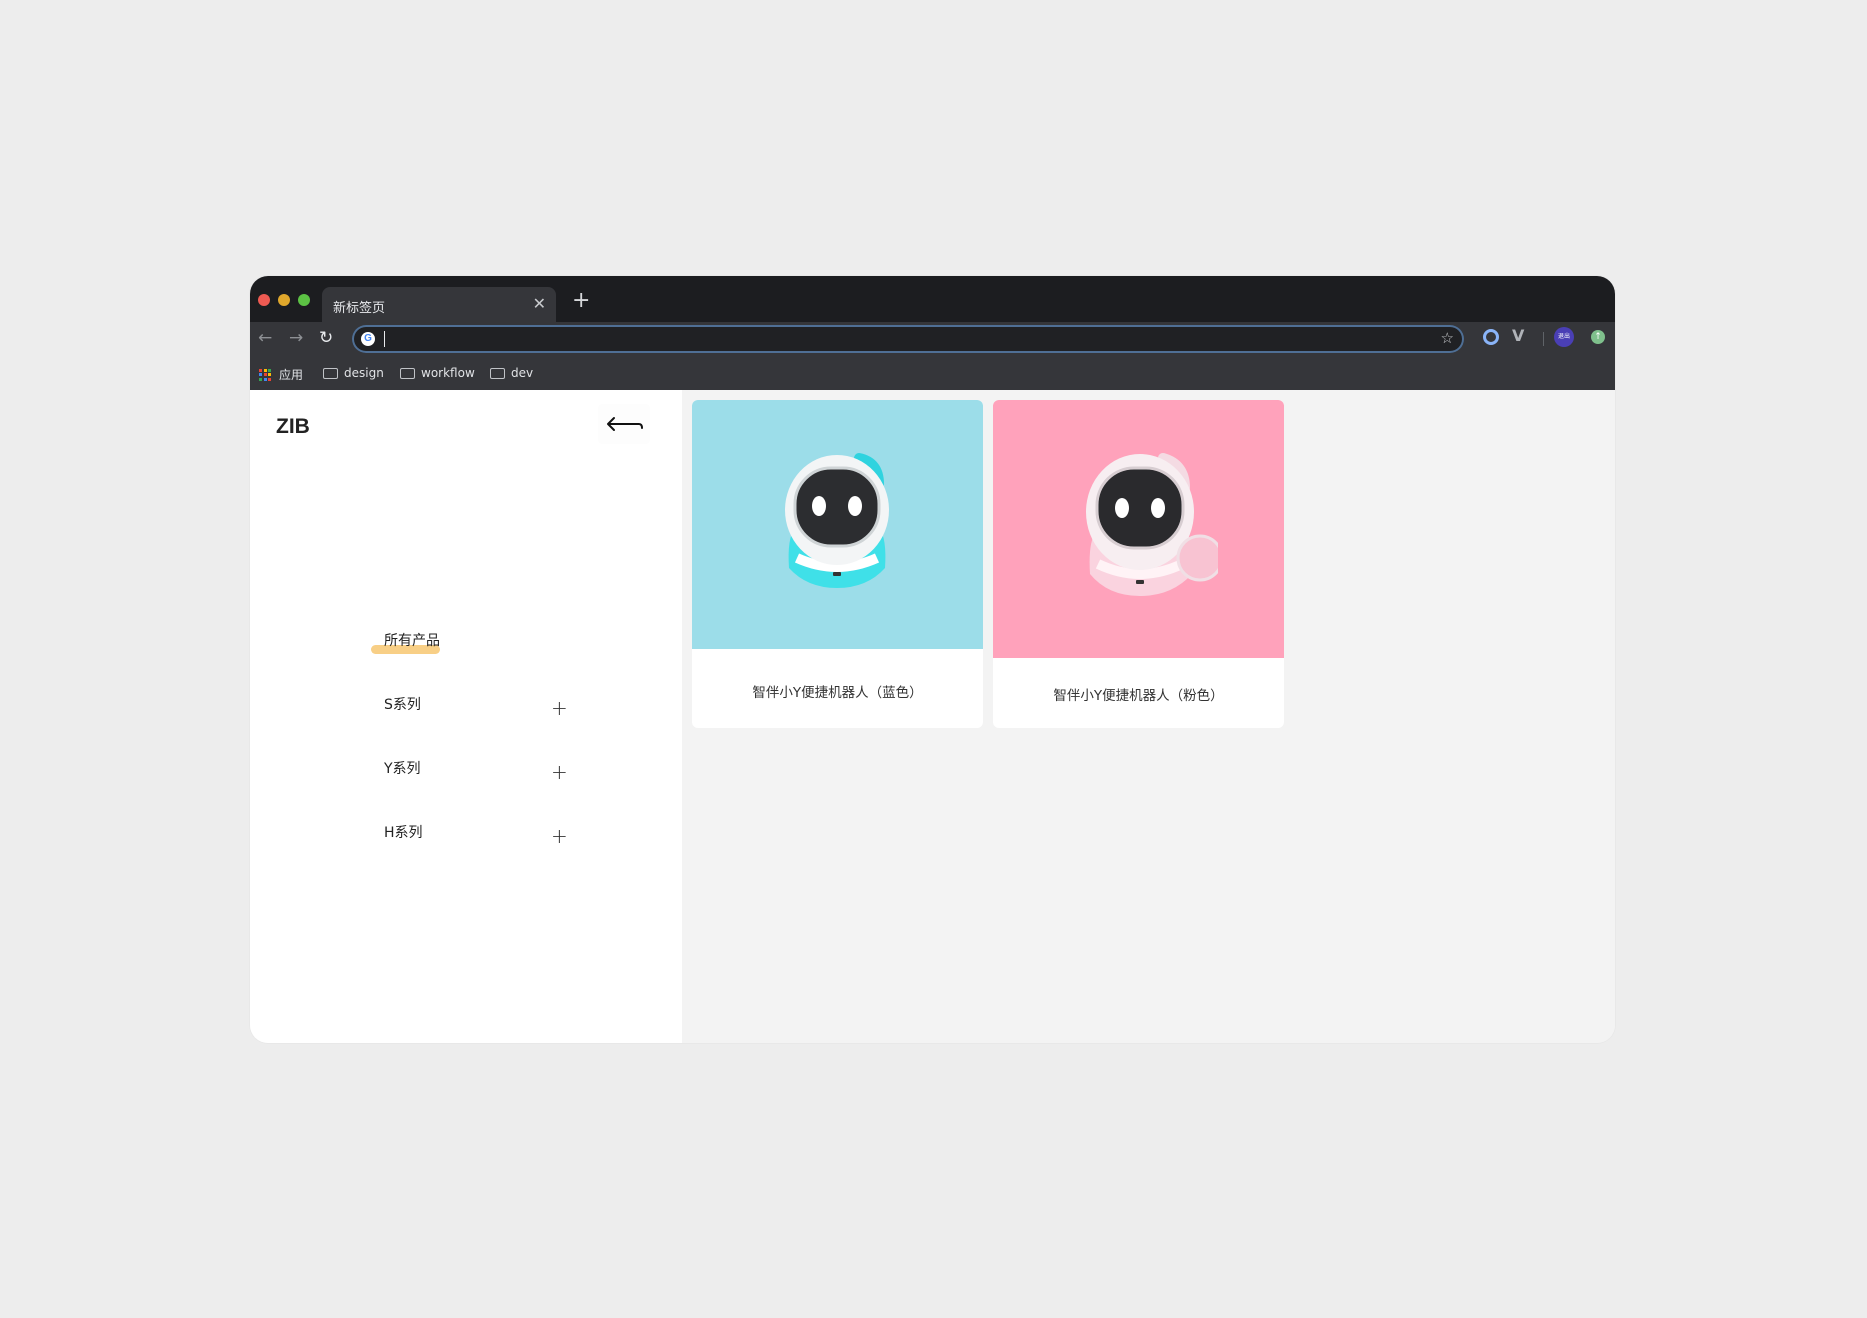  I want to click on bookmark-label: dev, so click(522, 373).